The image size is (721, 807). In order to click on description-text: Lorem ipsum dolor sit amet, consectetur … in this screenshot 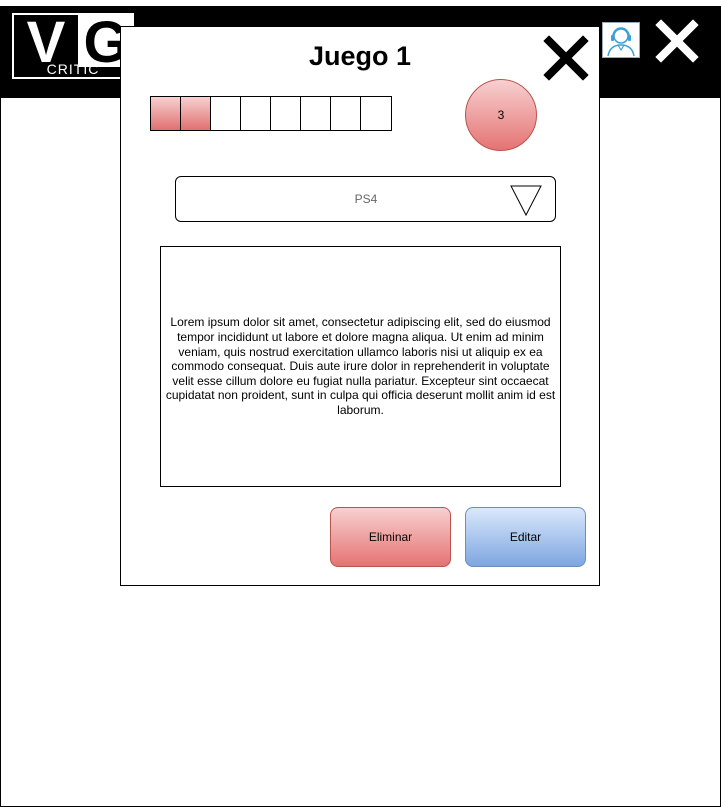, I will do `click(360, 366)`.